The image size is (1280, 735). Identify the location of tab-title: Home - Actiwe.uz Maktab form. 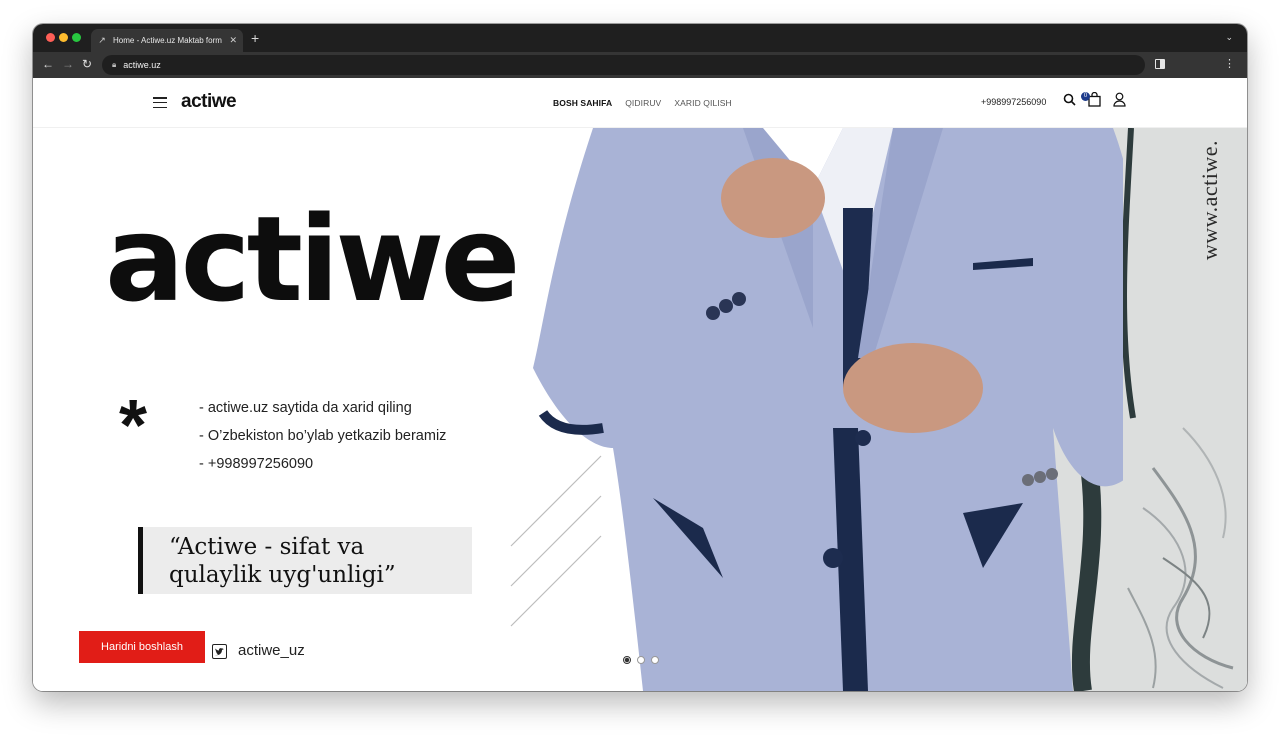
(167, 40).